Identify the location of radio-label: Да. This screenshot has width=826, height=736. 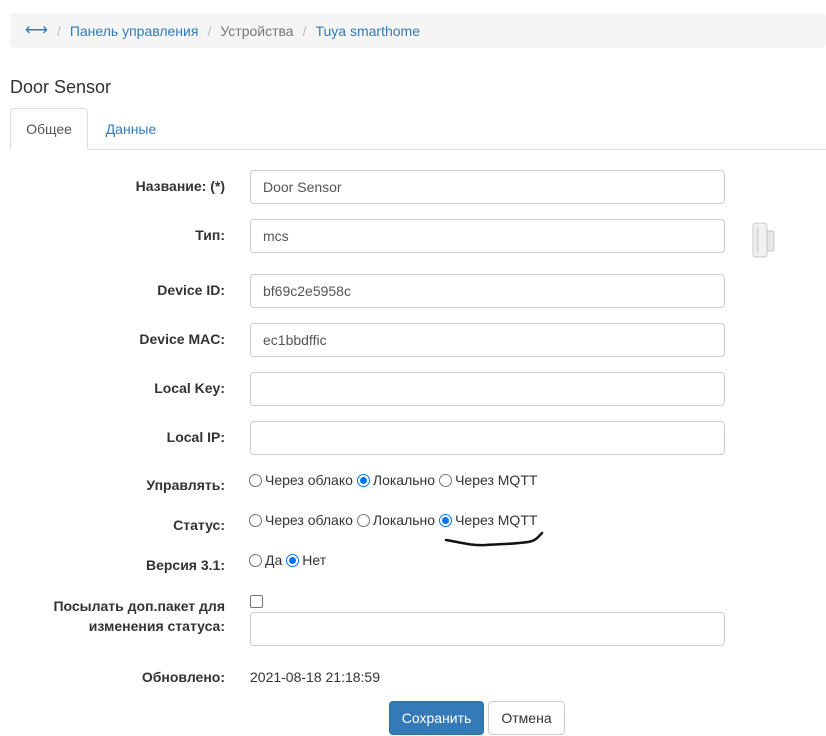
(274, 560).